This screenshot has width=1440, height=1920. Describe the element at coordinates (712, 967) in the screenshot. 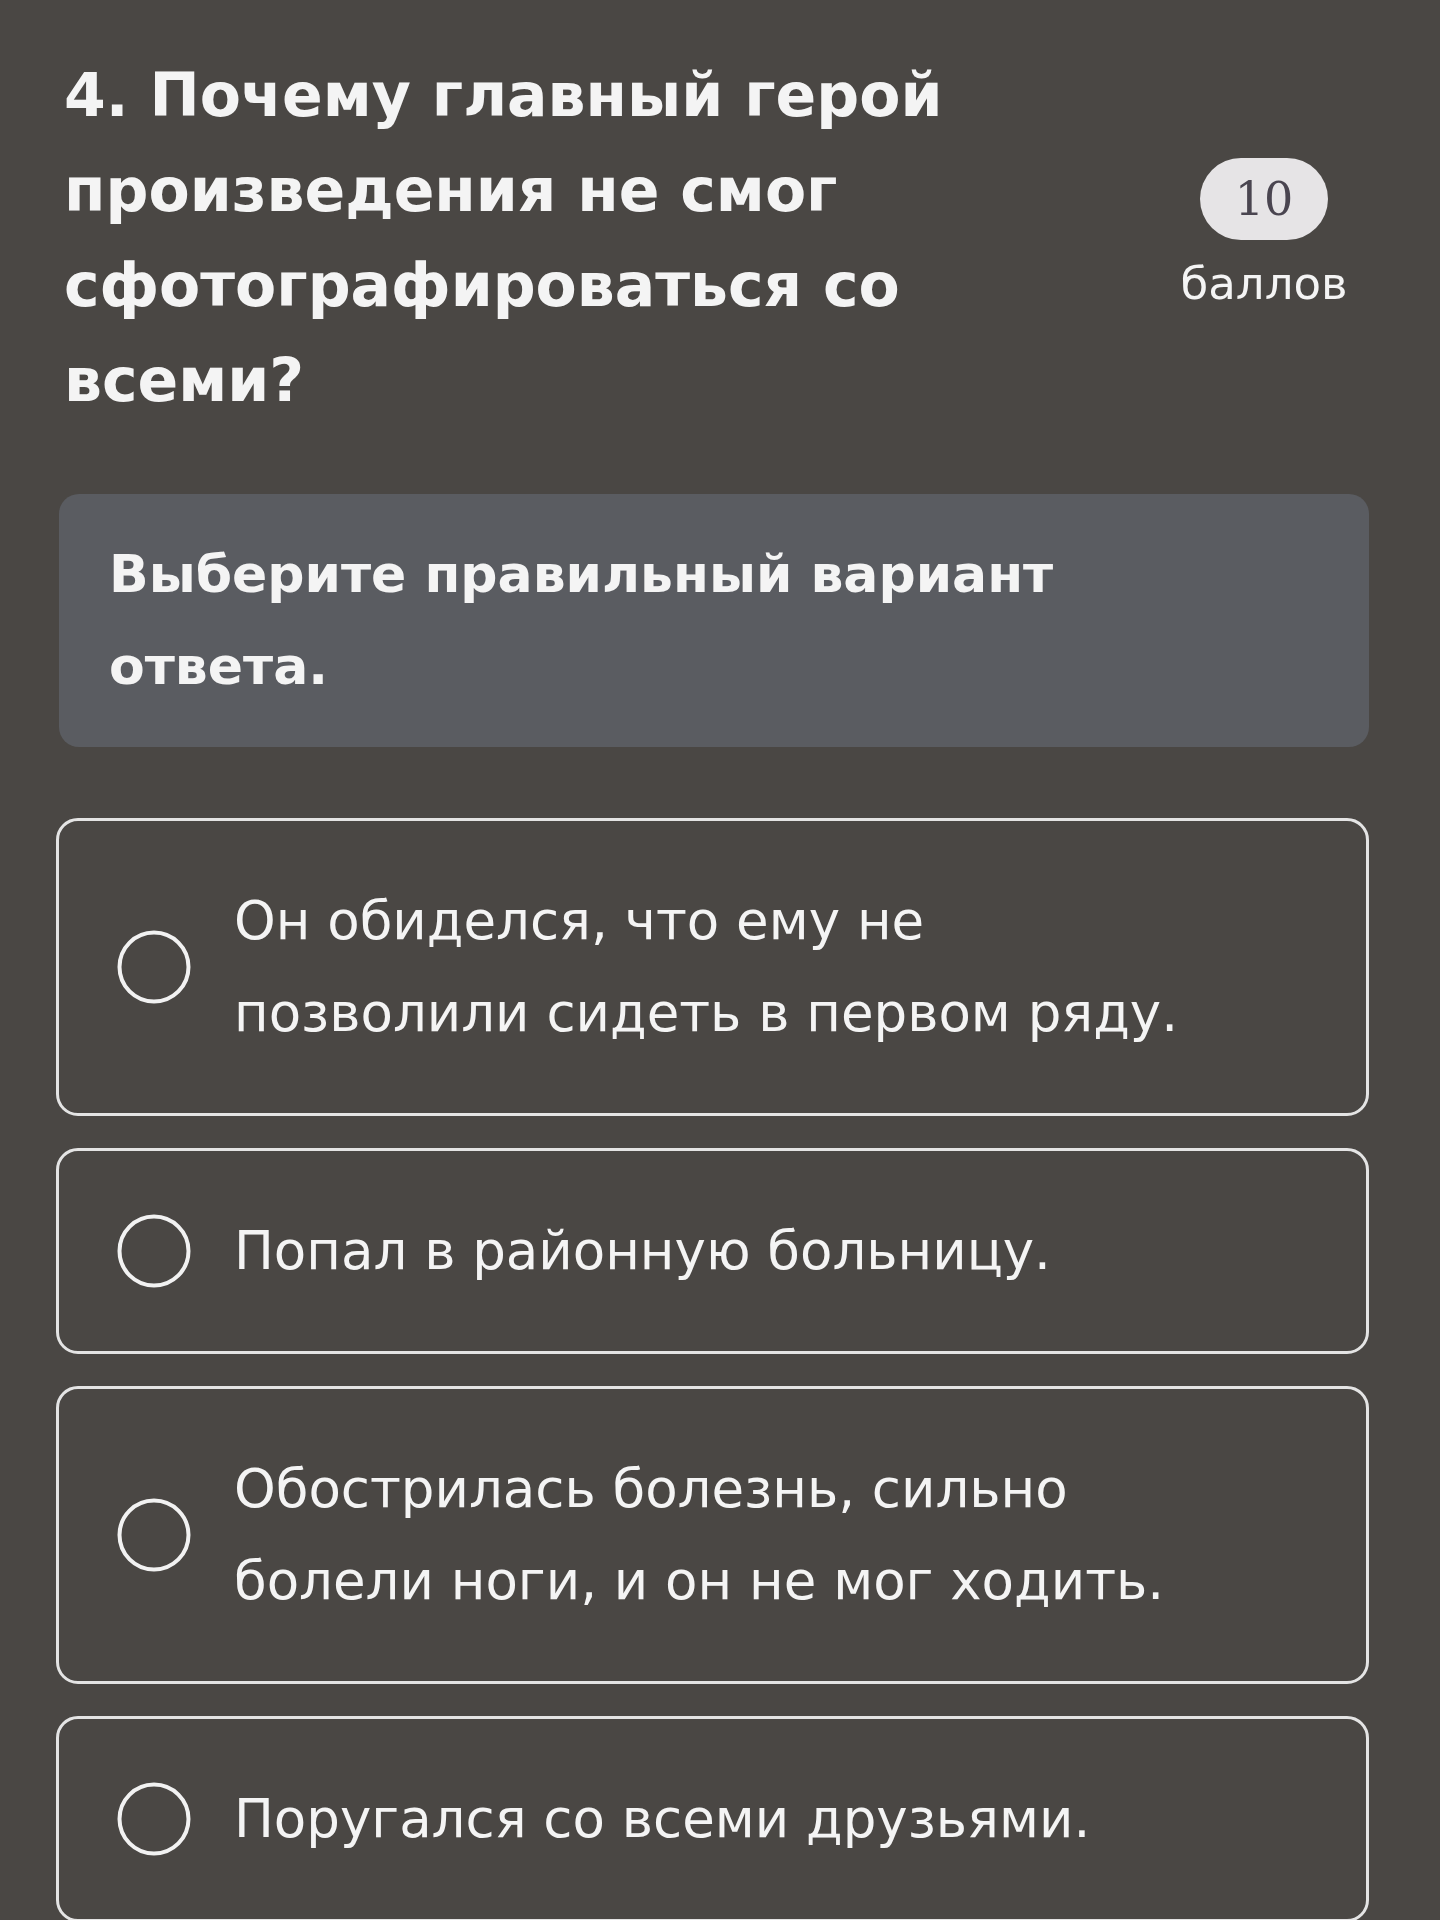

I see `answer-option: Он обиделся, что ему не позволили сидеть в первом ряду.` at that location.